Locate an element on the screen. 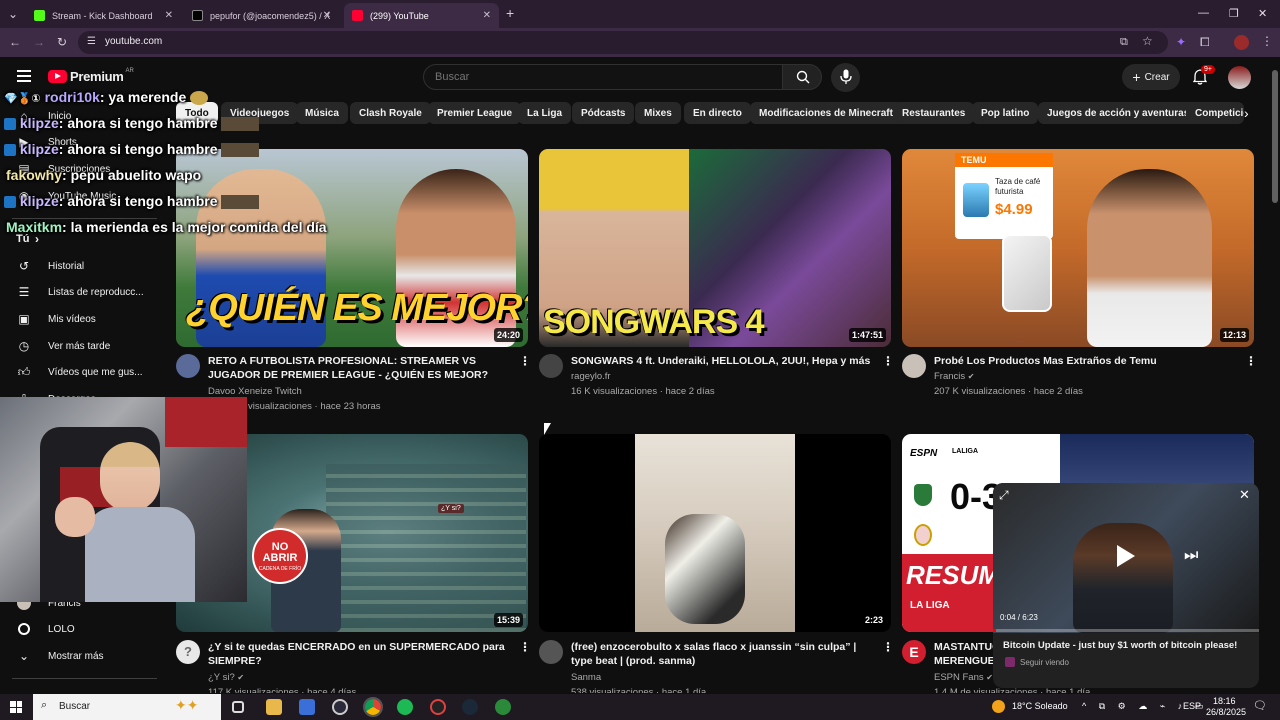 The image size is (1280, 720). chip-minecraft-mods: Modificaciones de Minecraft is located at coordinates (826, 113).